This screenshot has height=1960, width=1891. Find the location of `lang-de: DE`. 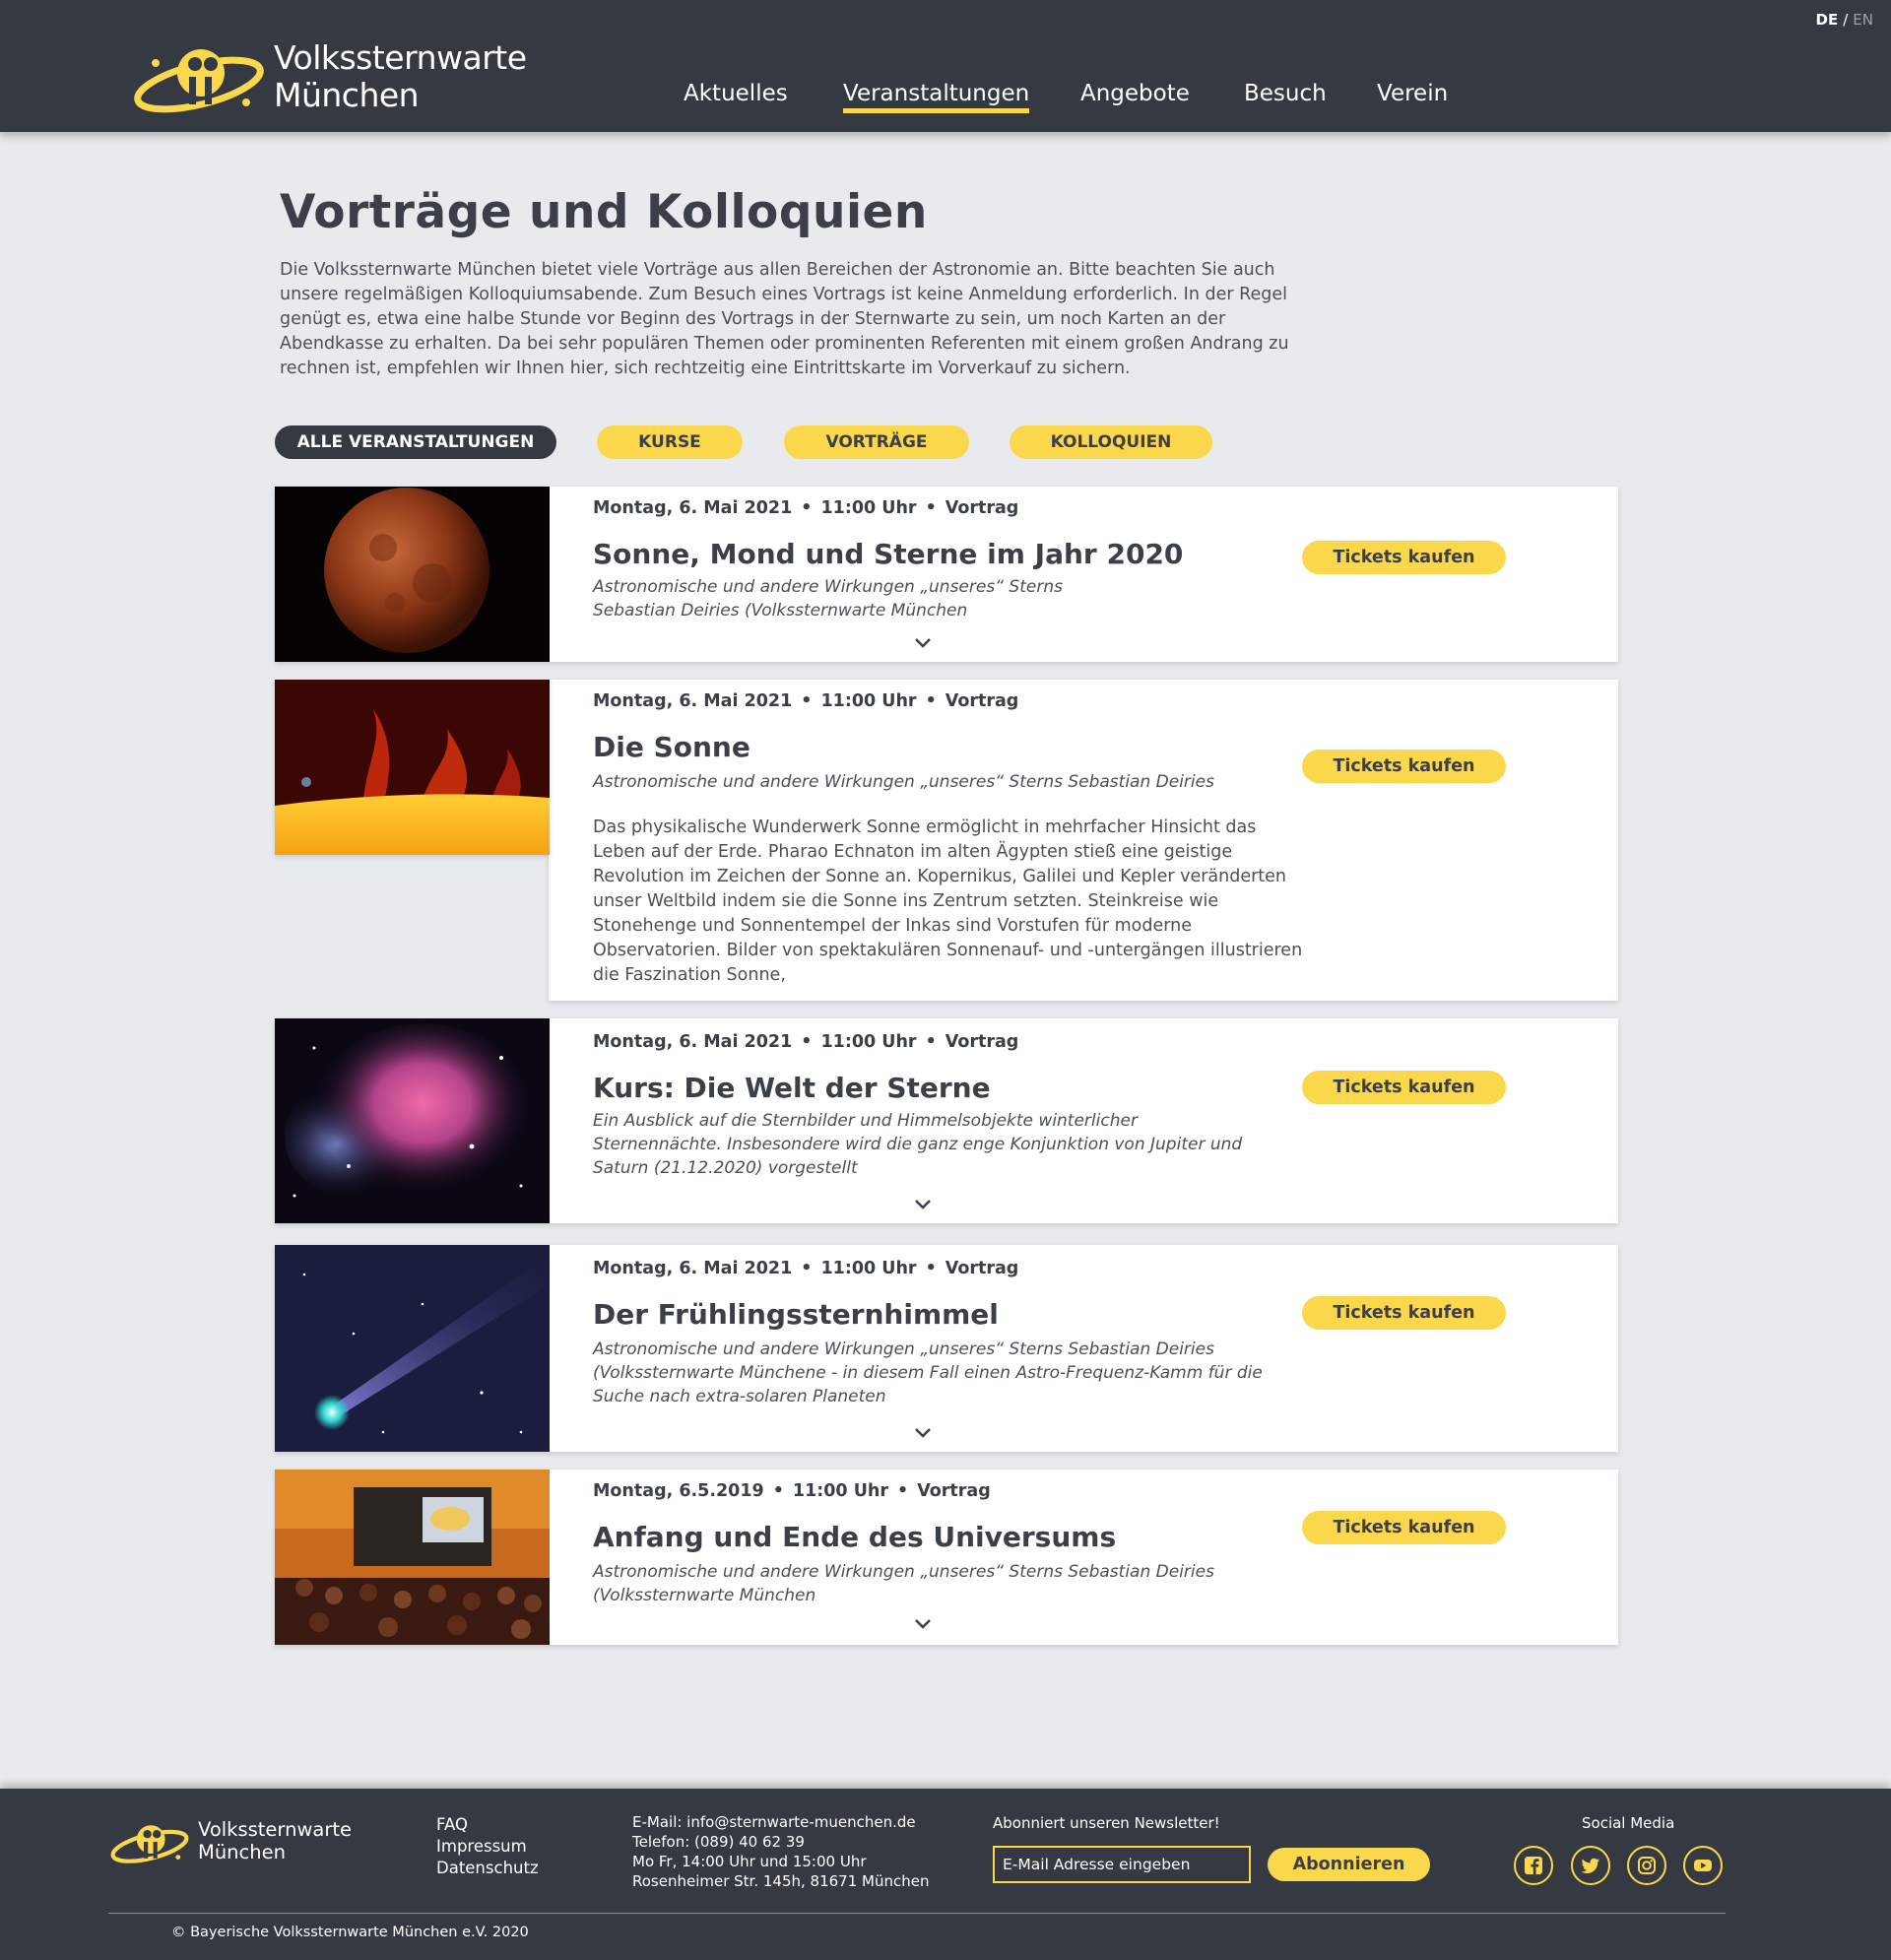

lang-de: DE is located at coordinates (1828, 20).